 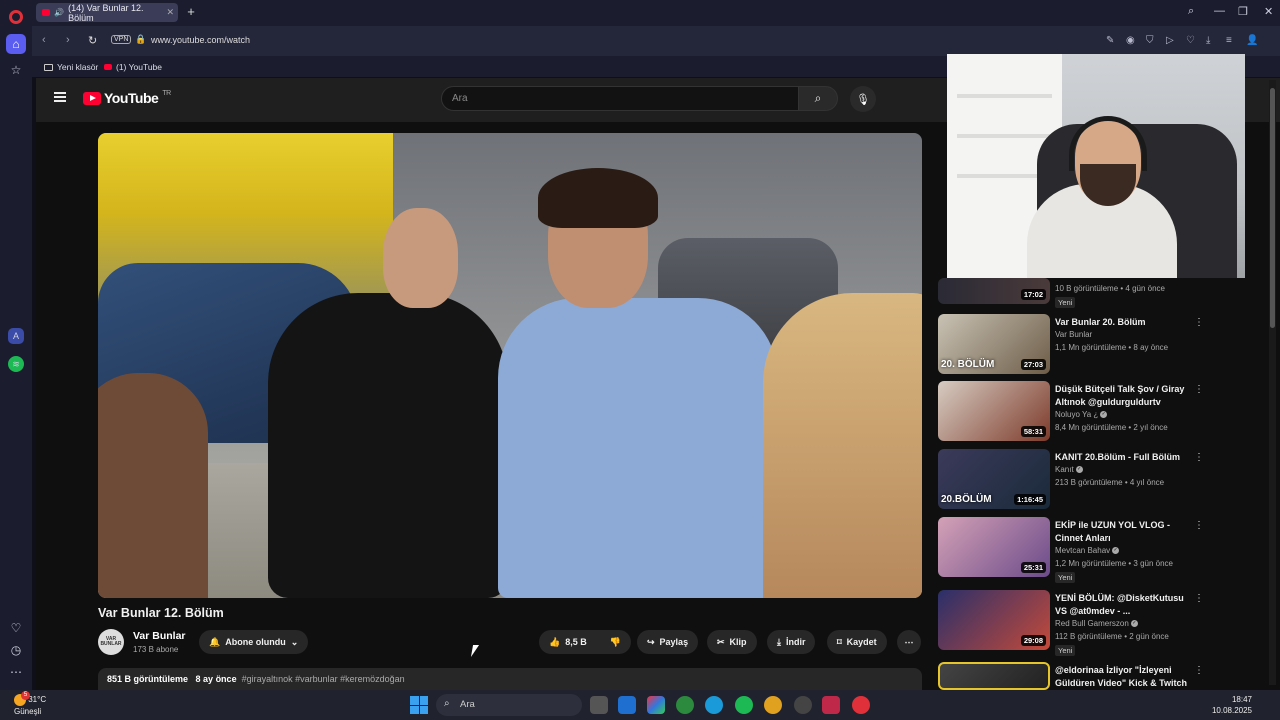 What do you see at coordinates (714, 705) in the screenshot?
I see `edge-icon` at bounding box center [714, 705].